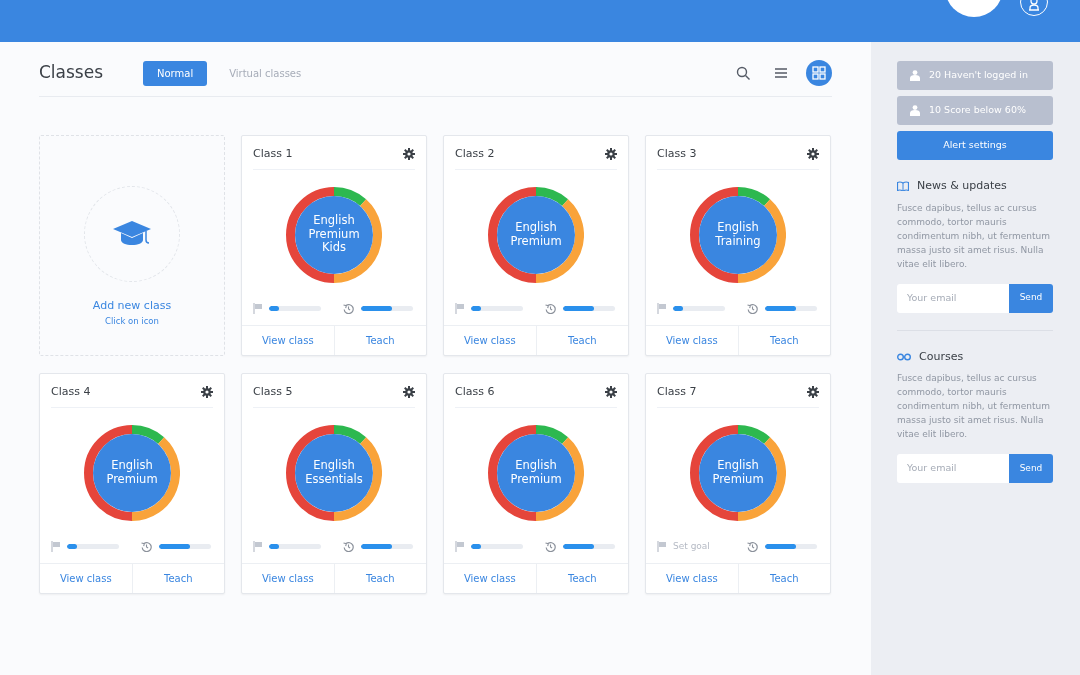 This screenshot has height=675, width=1080. Describe the element at coordinates (273, 392) in the screenshot. I see `class-title: Class 5` at that location.